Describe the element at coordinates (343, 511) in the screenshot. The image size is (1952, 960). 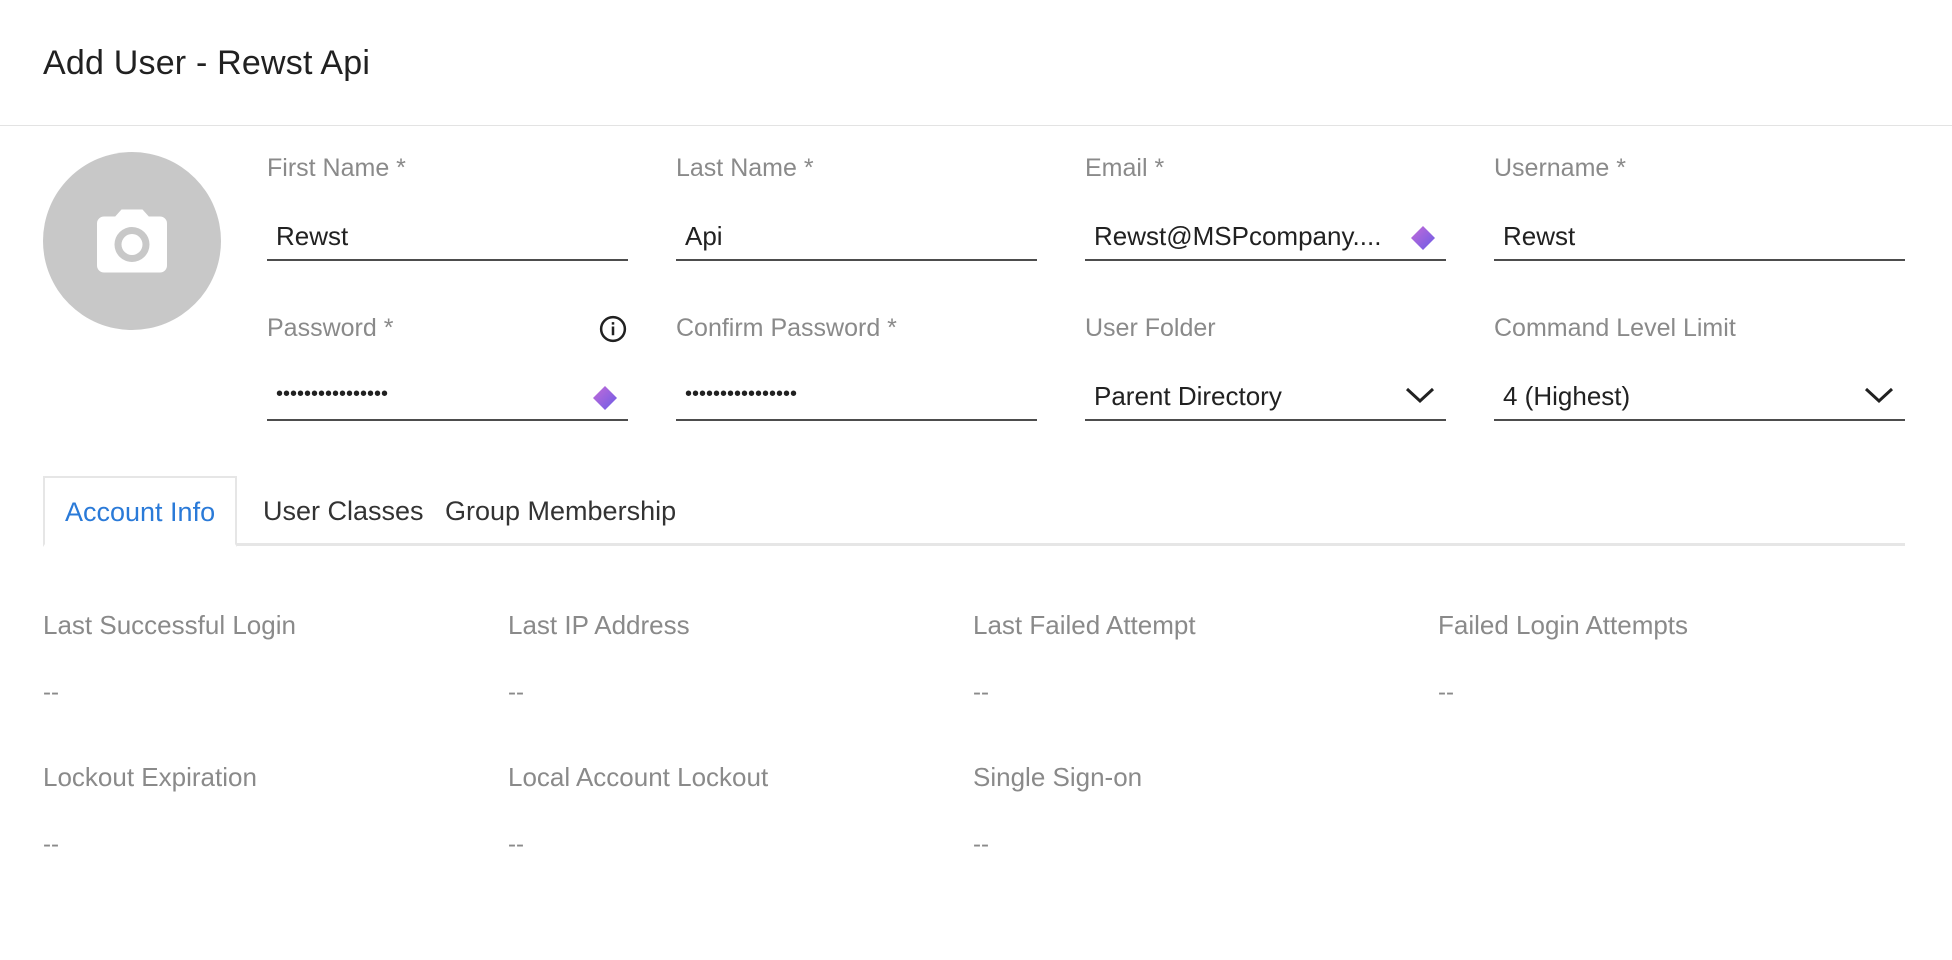
I see `tab-user-classes: User Classes` at that location.